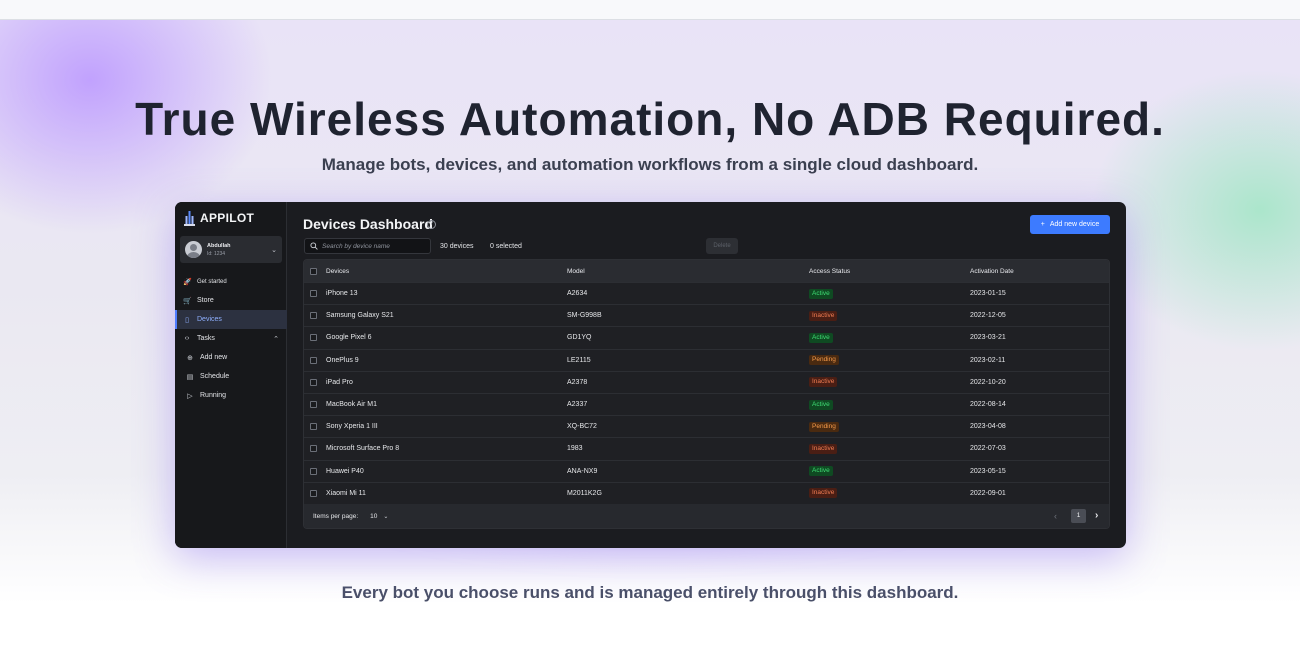 Image resolution: width=1300 pixels, height=669 pixels. What do you see at coordinates (988, 471) in the screenshot?
I see `activation-date-cell: 2023-05-15` at bounding box center [988, 471].